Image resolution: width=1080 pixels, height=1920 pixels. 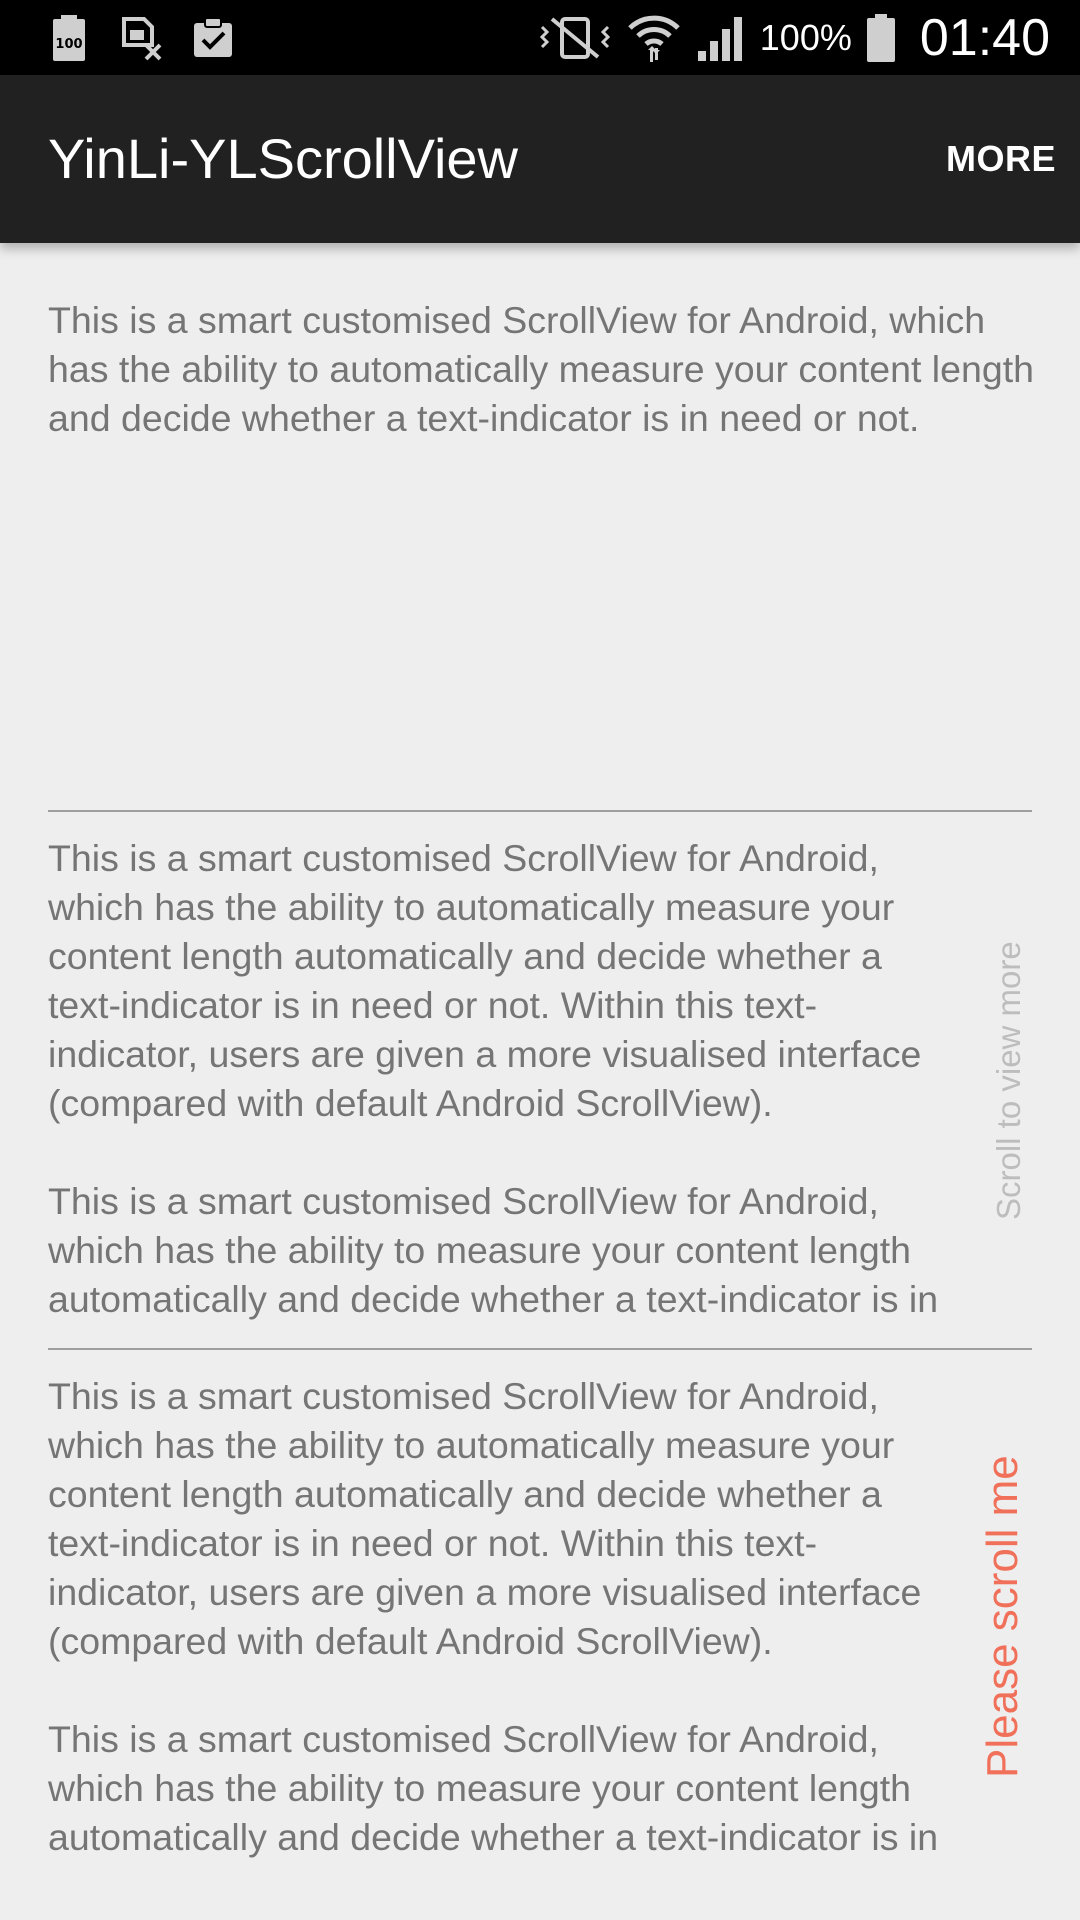 What do you see at coordinates (881, 38) in the screenshot?
I see `battery-icon` at bounding box center [881, 38].